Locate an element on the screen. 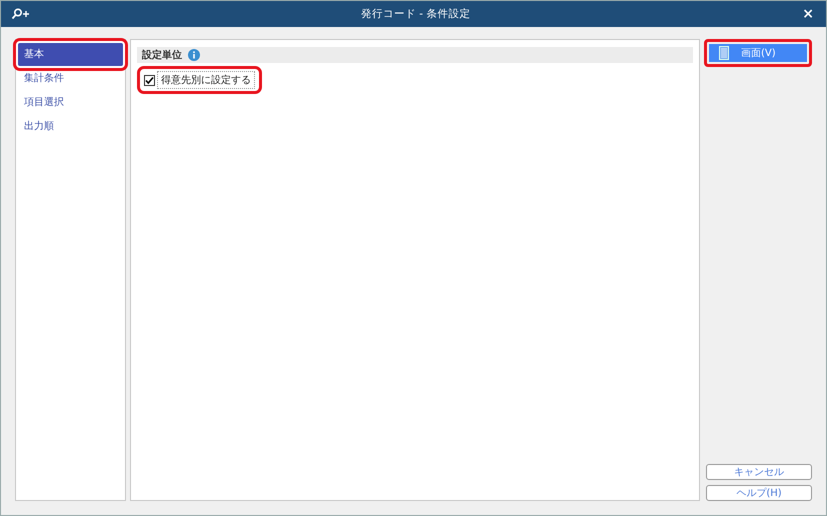 The height and width of the screenshot is (516, 827). search-icon is located at coordinates (21, 14).